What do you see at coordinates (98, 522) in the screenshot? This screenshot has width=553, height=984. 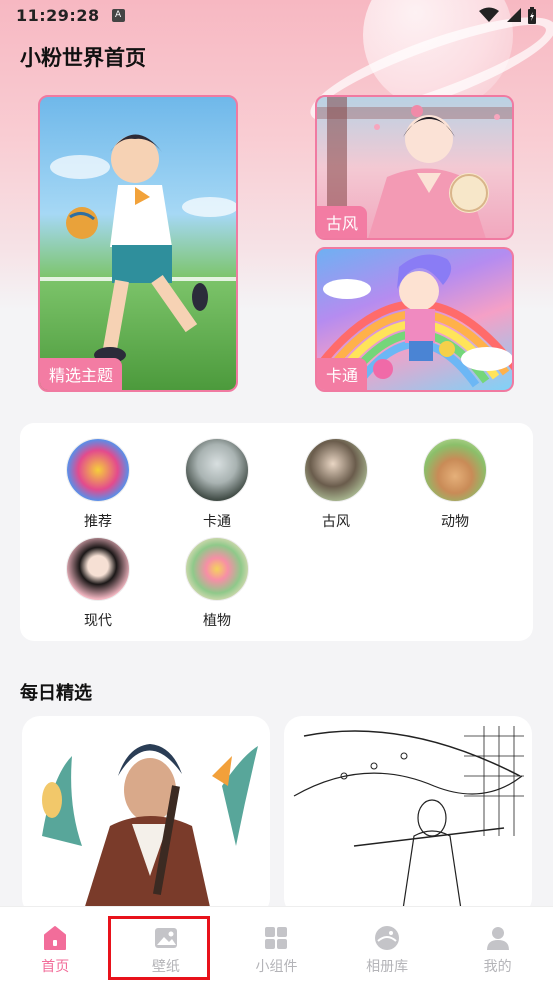 I see `category-label: 推荐` at bounding box center [98, 522].